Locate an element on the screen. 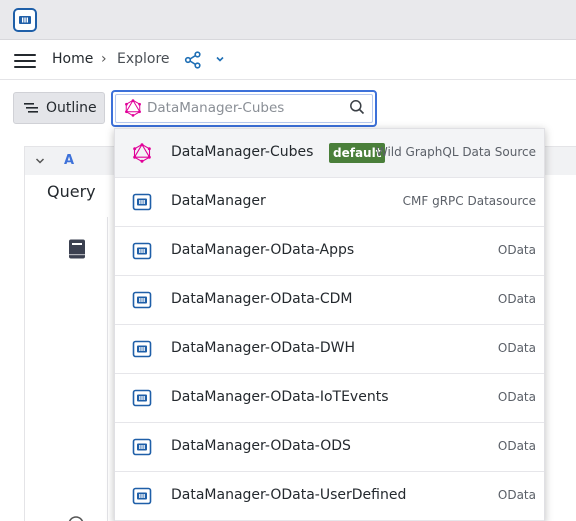 Image resolution: width=576 pixels, height=521 pixels. datasource-option-name: DataManager-OData-IoTEvents is located at coordinates (280, 397).